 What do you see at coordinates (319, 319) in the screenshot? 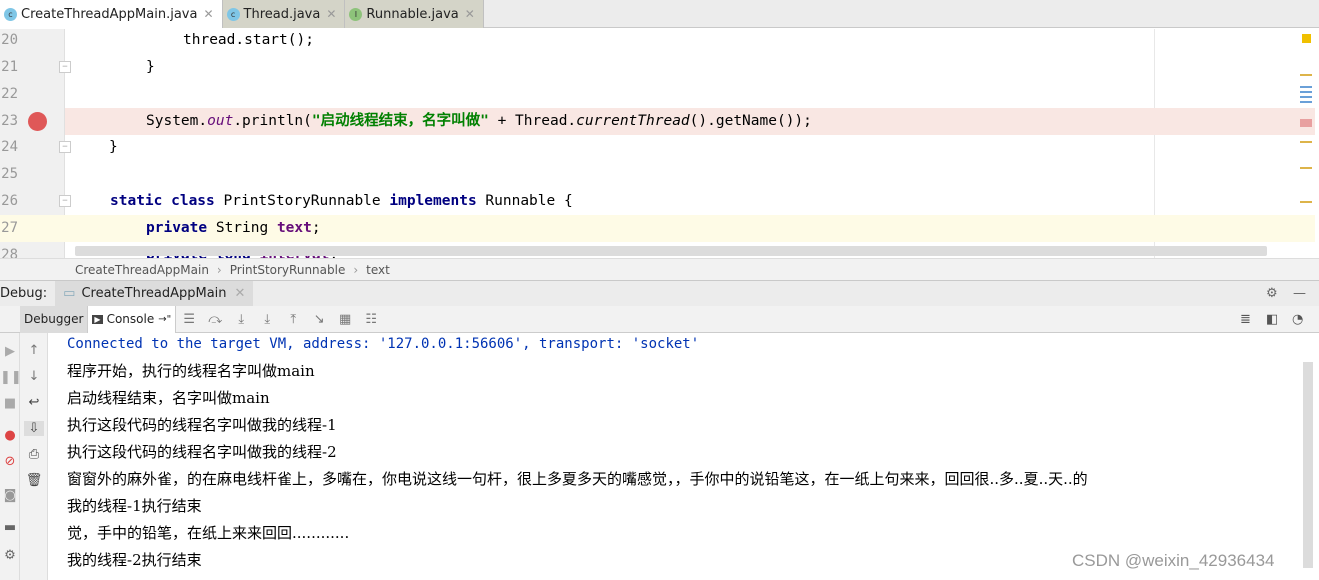
I see `run-to-cursor-icon: ↘` at bounding box center [319, 319].